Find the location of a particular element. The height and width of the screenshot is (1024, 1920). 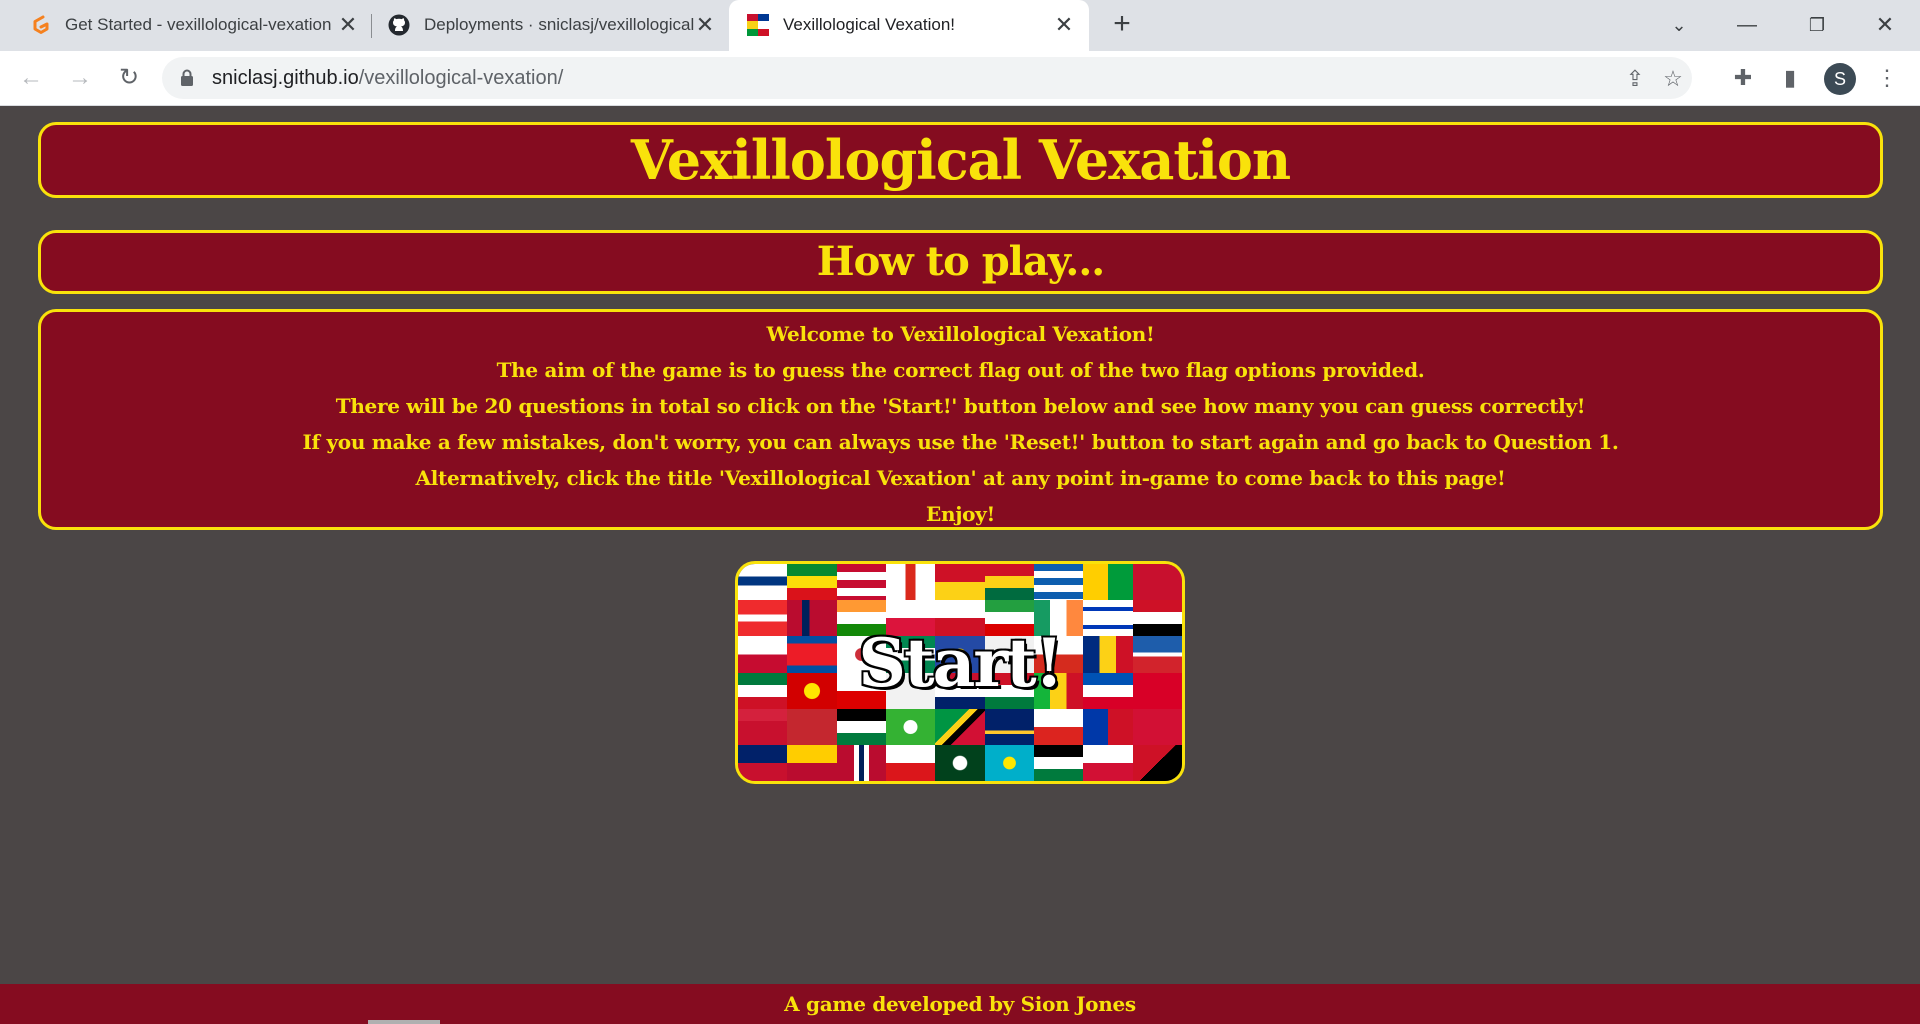

side-panel-icon: ▮ is located at coordinates (1790, 78).